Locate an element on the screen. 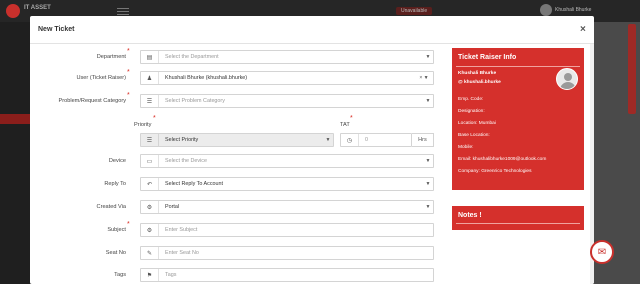  help-chat-button: ✉ is located at coordinates (602, 252).